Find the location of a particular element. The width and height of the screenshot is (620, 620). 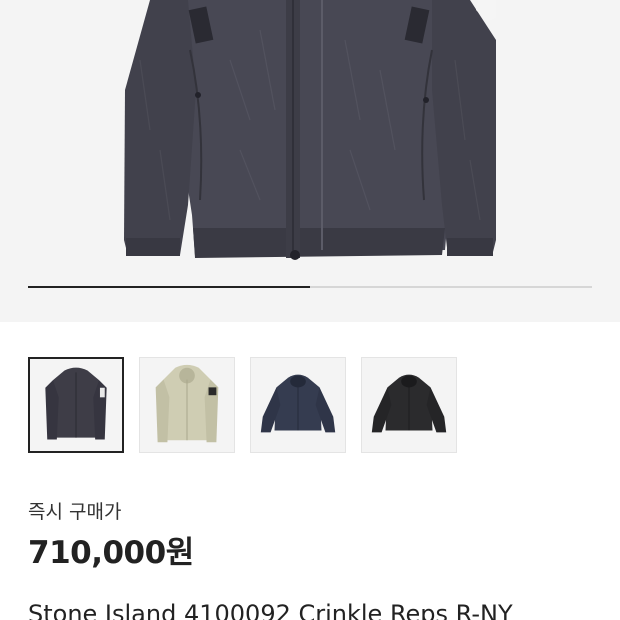

thumb-navy-jacket is located at coordinates (298, 405).